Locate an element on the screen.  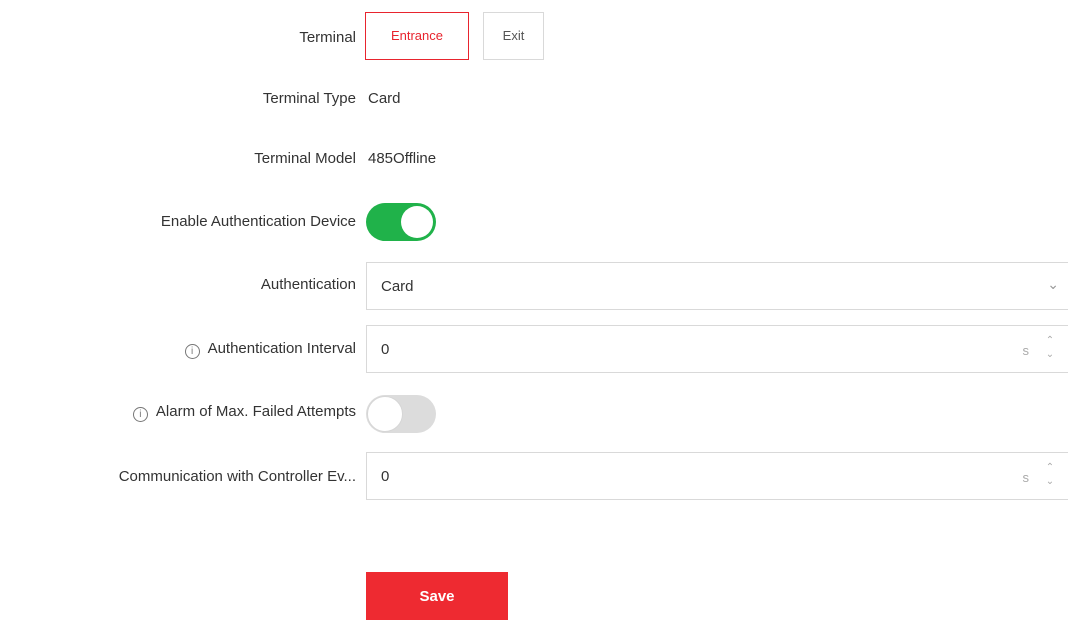
alarm-failed-toggle is located at coordinates (401, 414).